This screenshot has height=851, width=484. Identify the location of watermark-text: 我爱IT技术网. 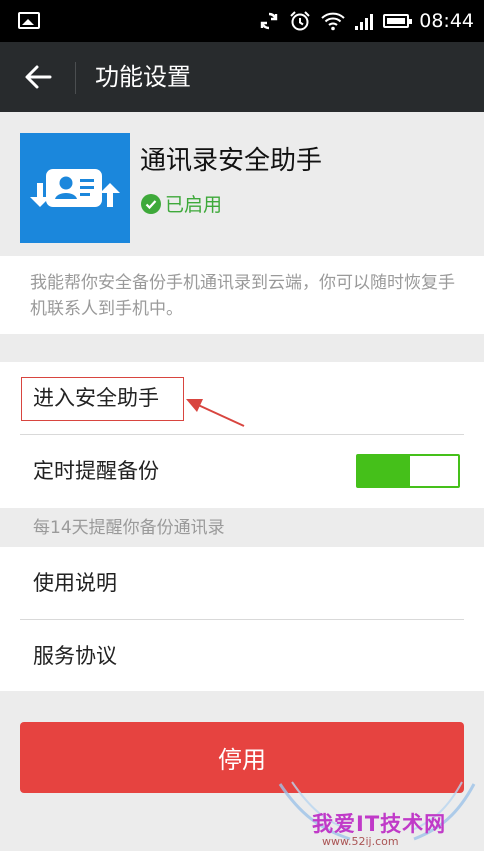
(379, 824).